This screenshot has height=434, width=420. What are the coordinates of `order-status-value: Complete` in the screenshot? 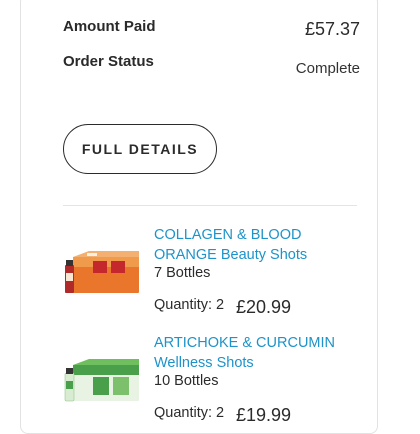 It's located at (327, 68).